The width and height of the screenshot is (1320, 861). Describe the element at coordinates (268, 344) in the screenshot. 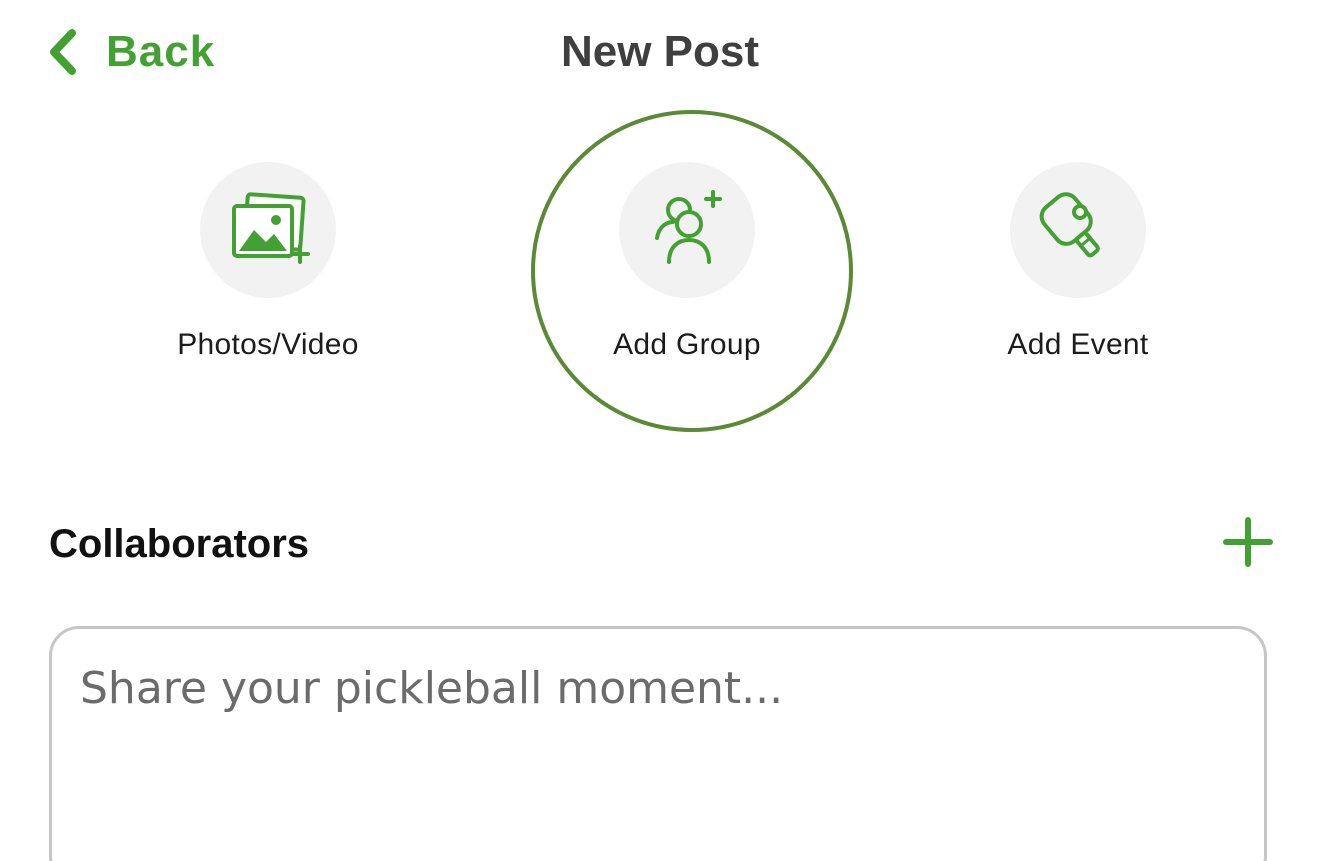

I see `photos-video-label: Photos/Video` at that location.